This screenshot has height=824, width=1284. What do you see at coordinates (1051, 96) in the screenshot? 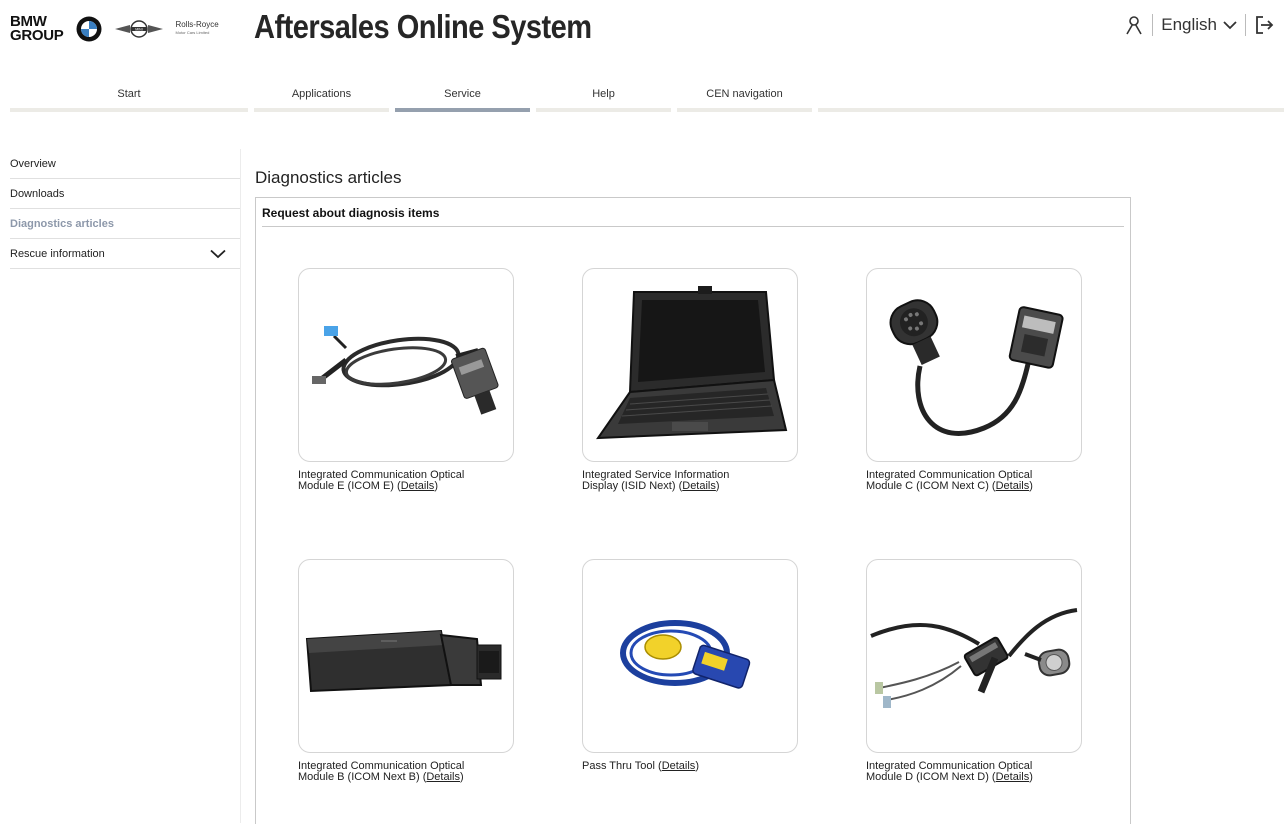
I see `nav-filler` at bounding box center [1051, 96].